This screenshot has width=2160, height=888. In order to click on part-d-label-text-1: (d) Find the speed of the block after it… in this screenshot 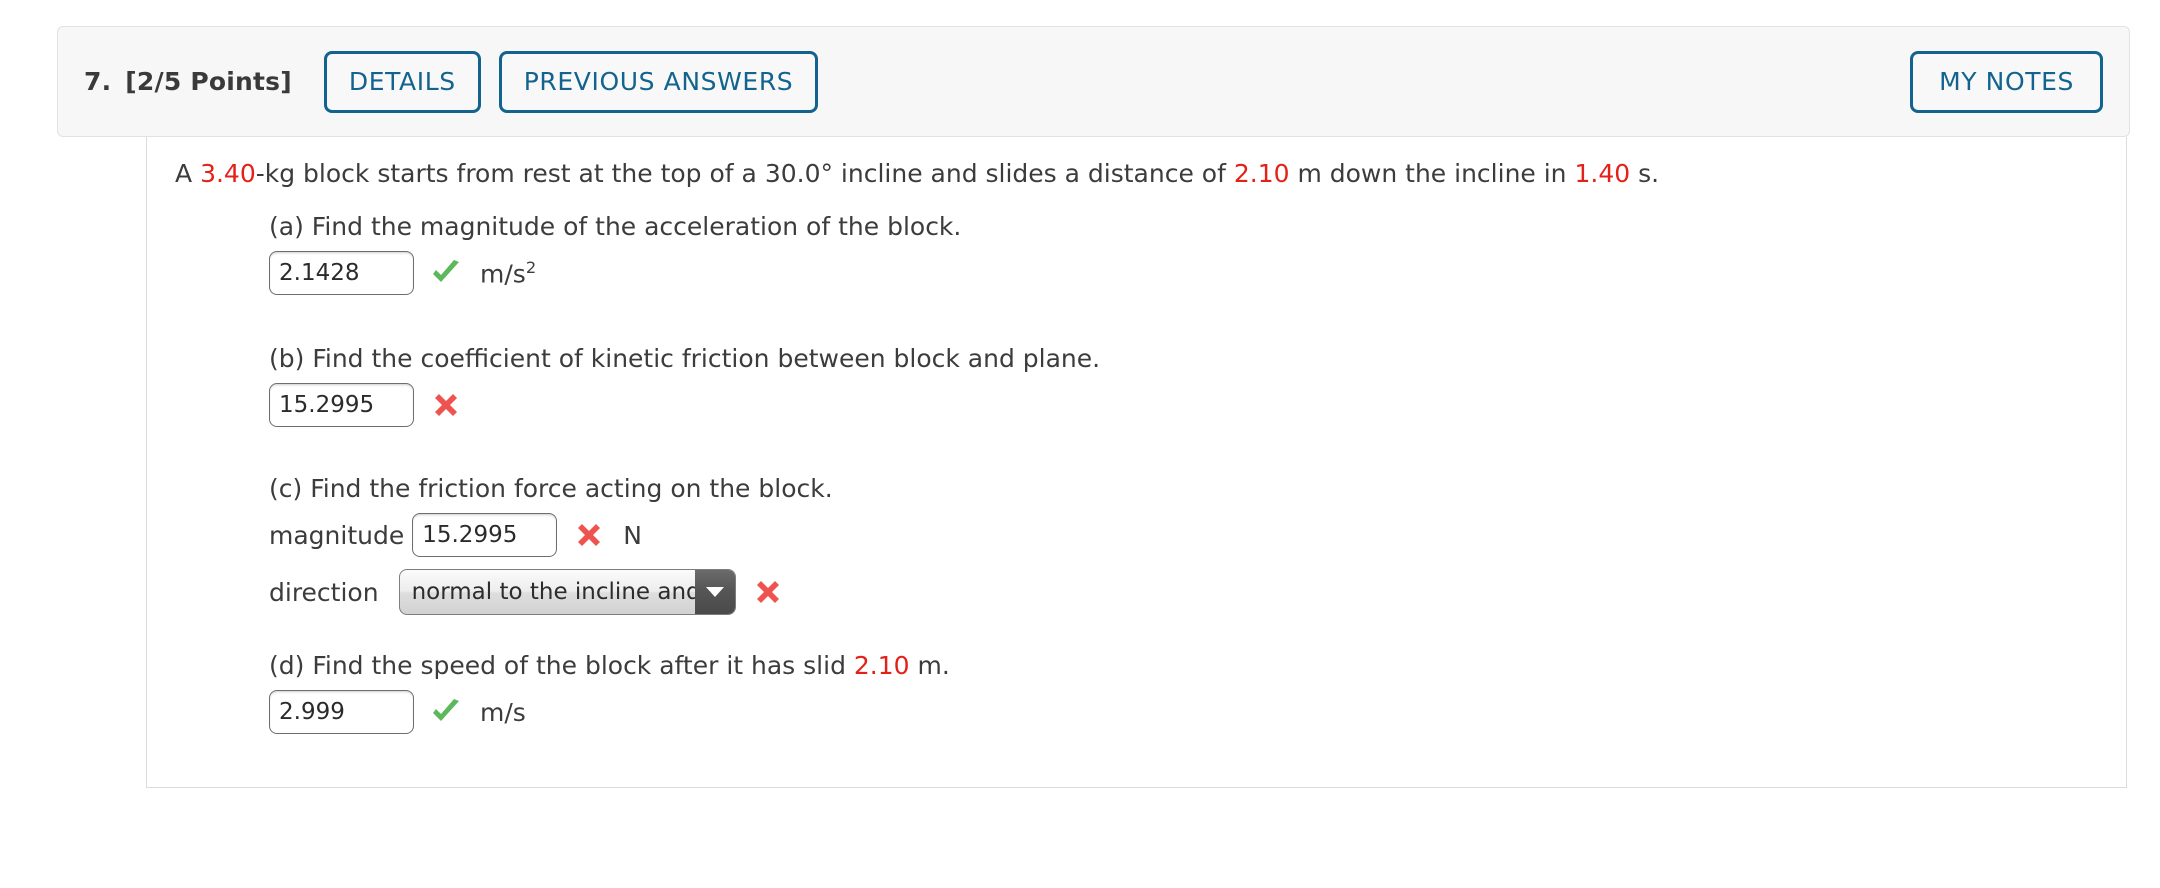, I will do `click(561, 665)`.